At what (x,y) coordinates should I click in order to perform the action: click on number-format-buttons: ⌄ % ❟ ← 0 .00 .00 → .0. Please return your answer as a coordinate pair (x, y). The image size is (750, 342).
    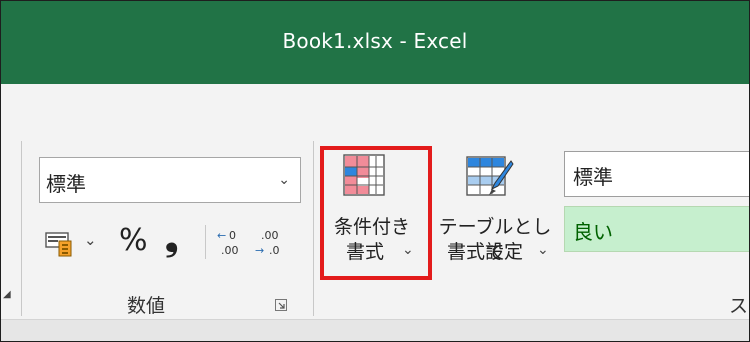
    Looking at the image, I should click on (174, 241).